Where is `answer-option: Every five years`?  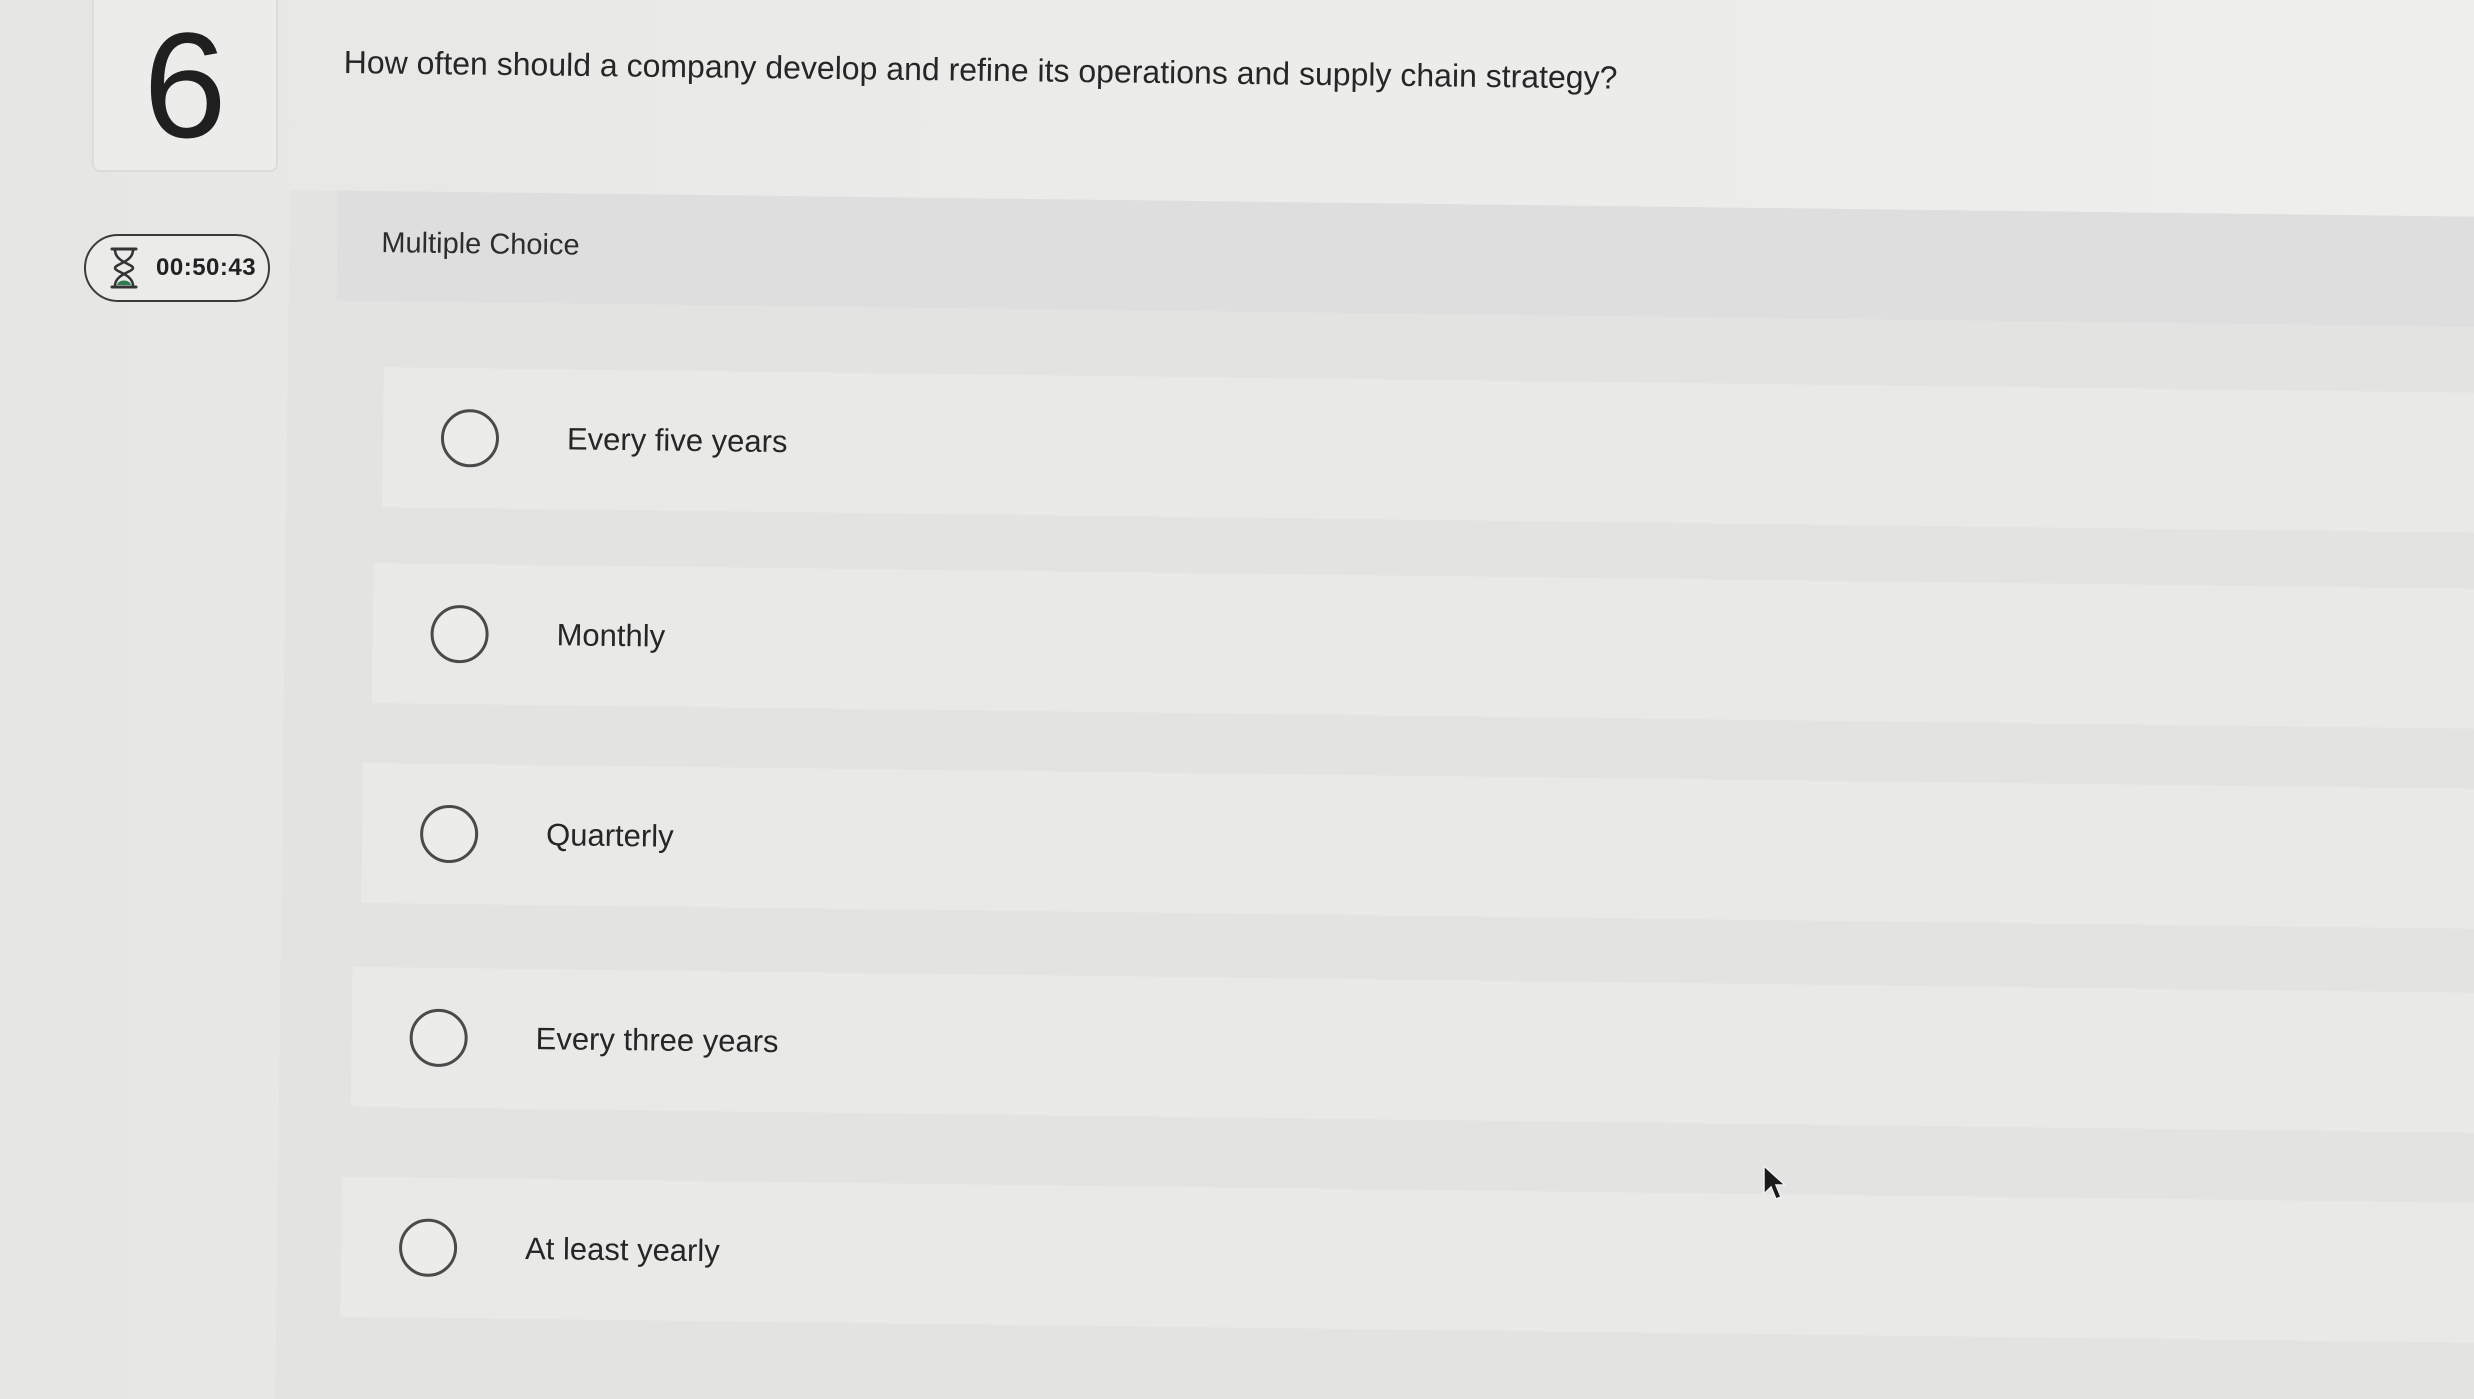
answer-option: Every five years is located at coordinates (1428, 450).